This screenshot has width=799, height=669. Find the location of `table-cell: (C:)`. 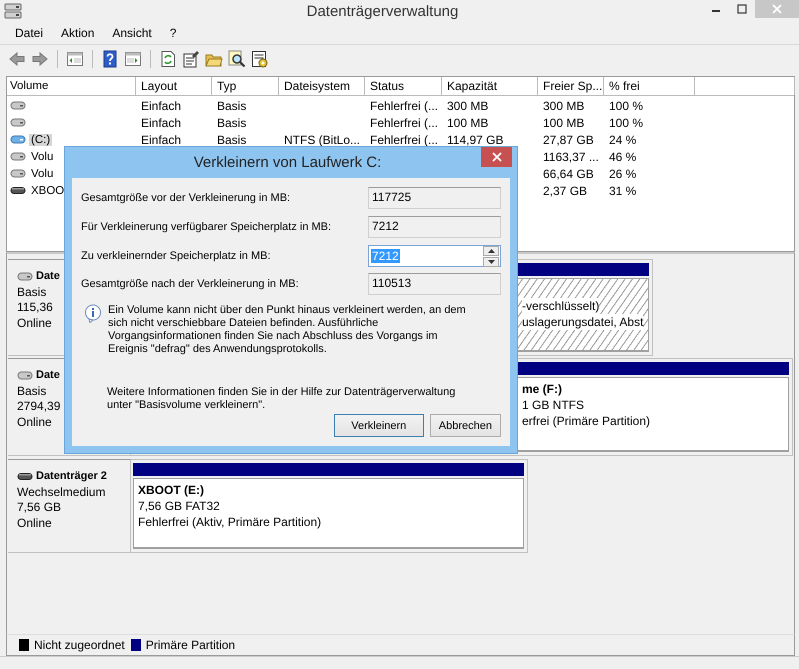

table-cell: (C:) is located at coordinates (40, 140).